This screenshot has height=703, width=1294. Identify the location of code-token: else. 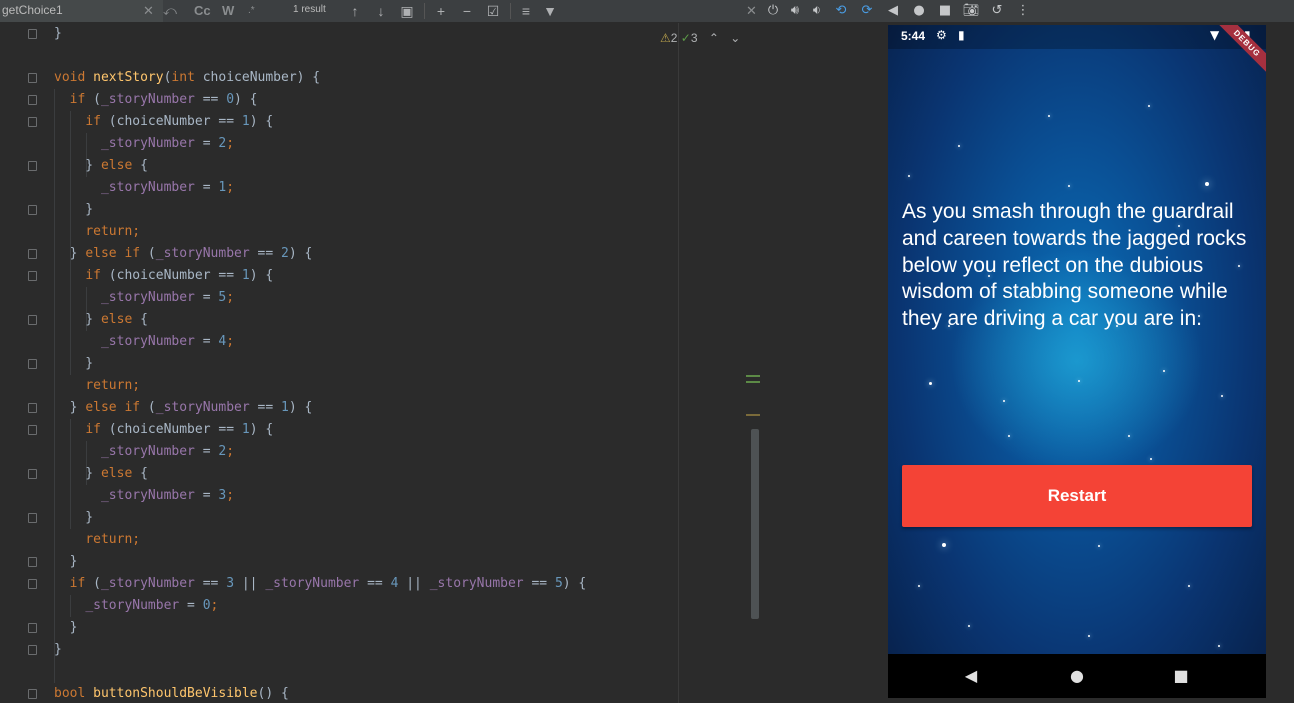
(116, 165).